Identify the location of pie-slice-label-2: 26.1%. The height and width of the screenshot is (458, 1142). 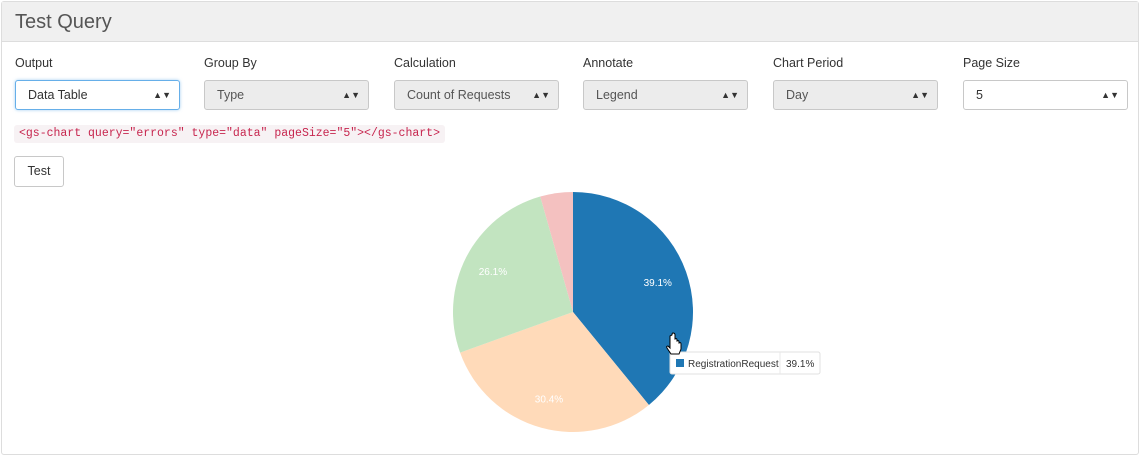
(493, 272).